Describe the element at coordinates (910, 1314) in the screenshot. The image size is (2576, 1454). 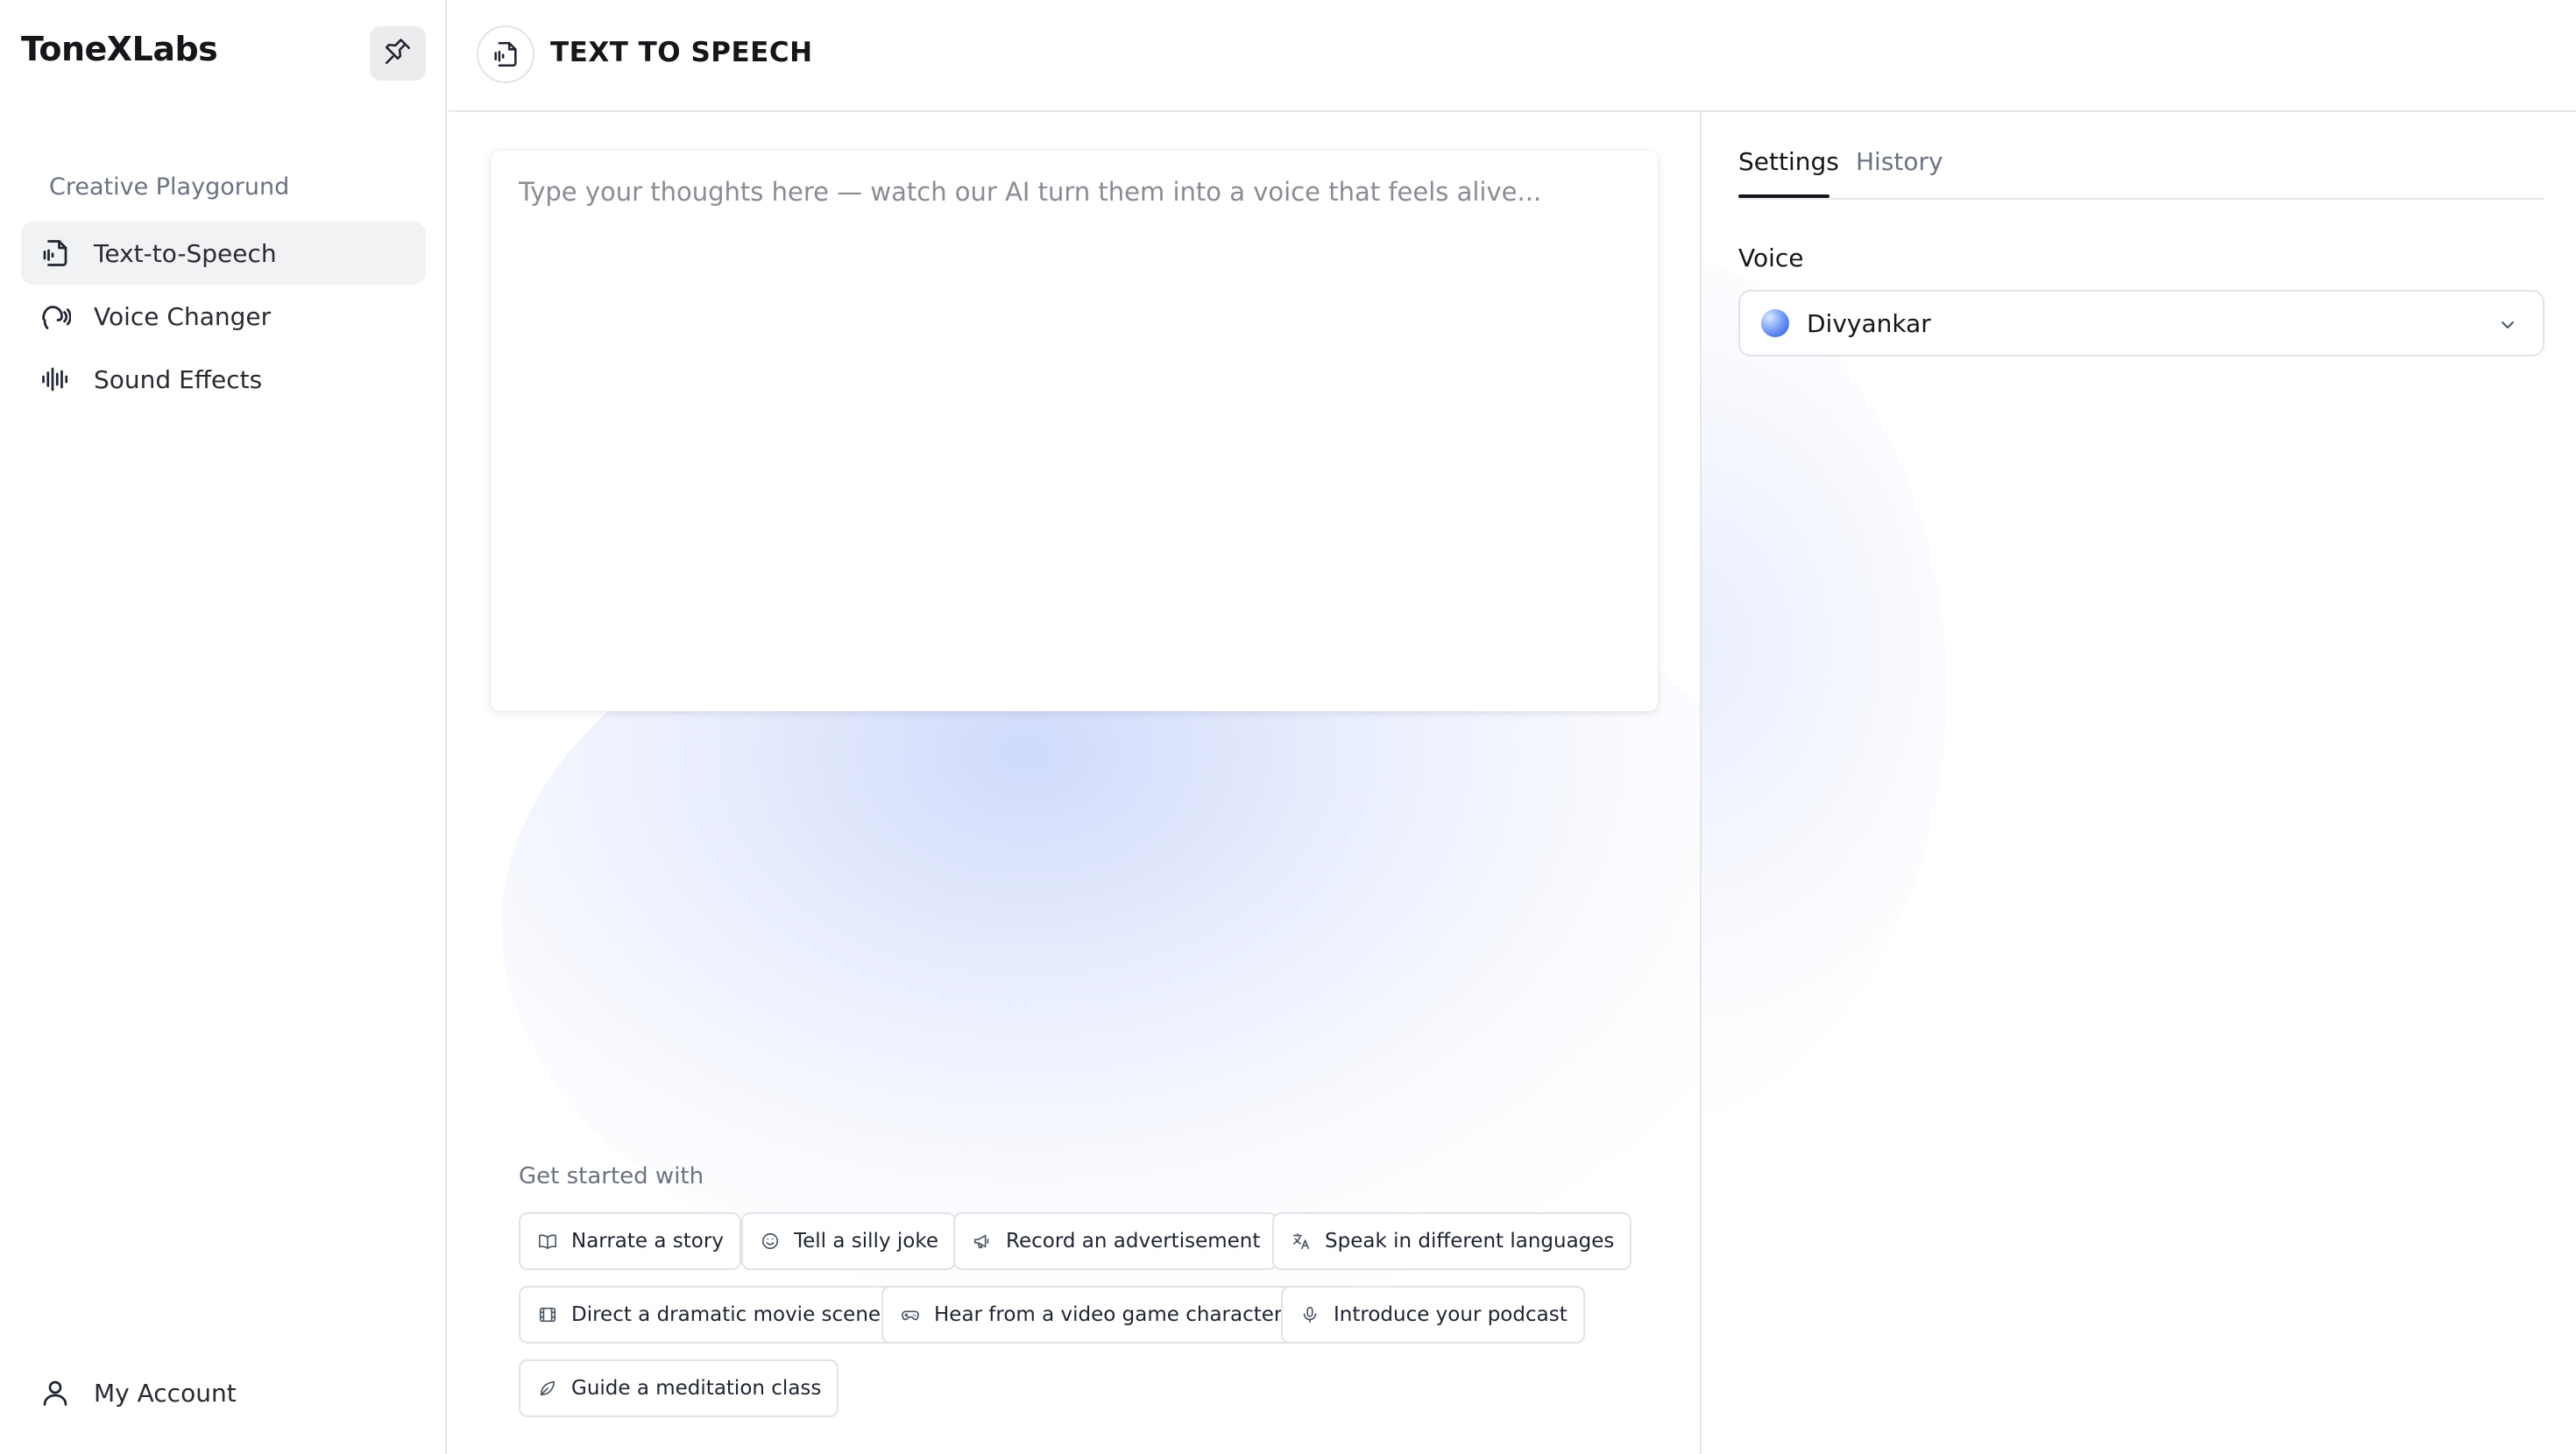
I see `gamepad-icon` at that location.